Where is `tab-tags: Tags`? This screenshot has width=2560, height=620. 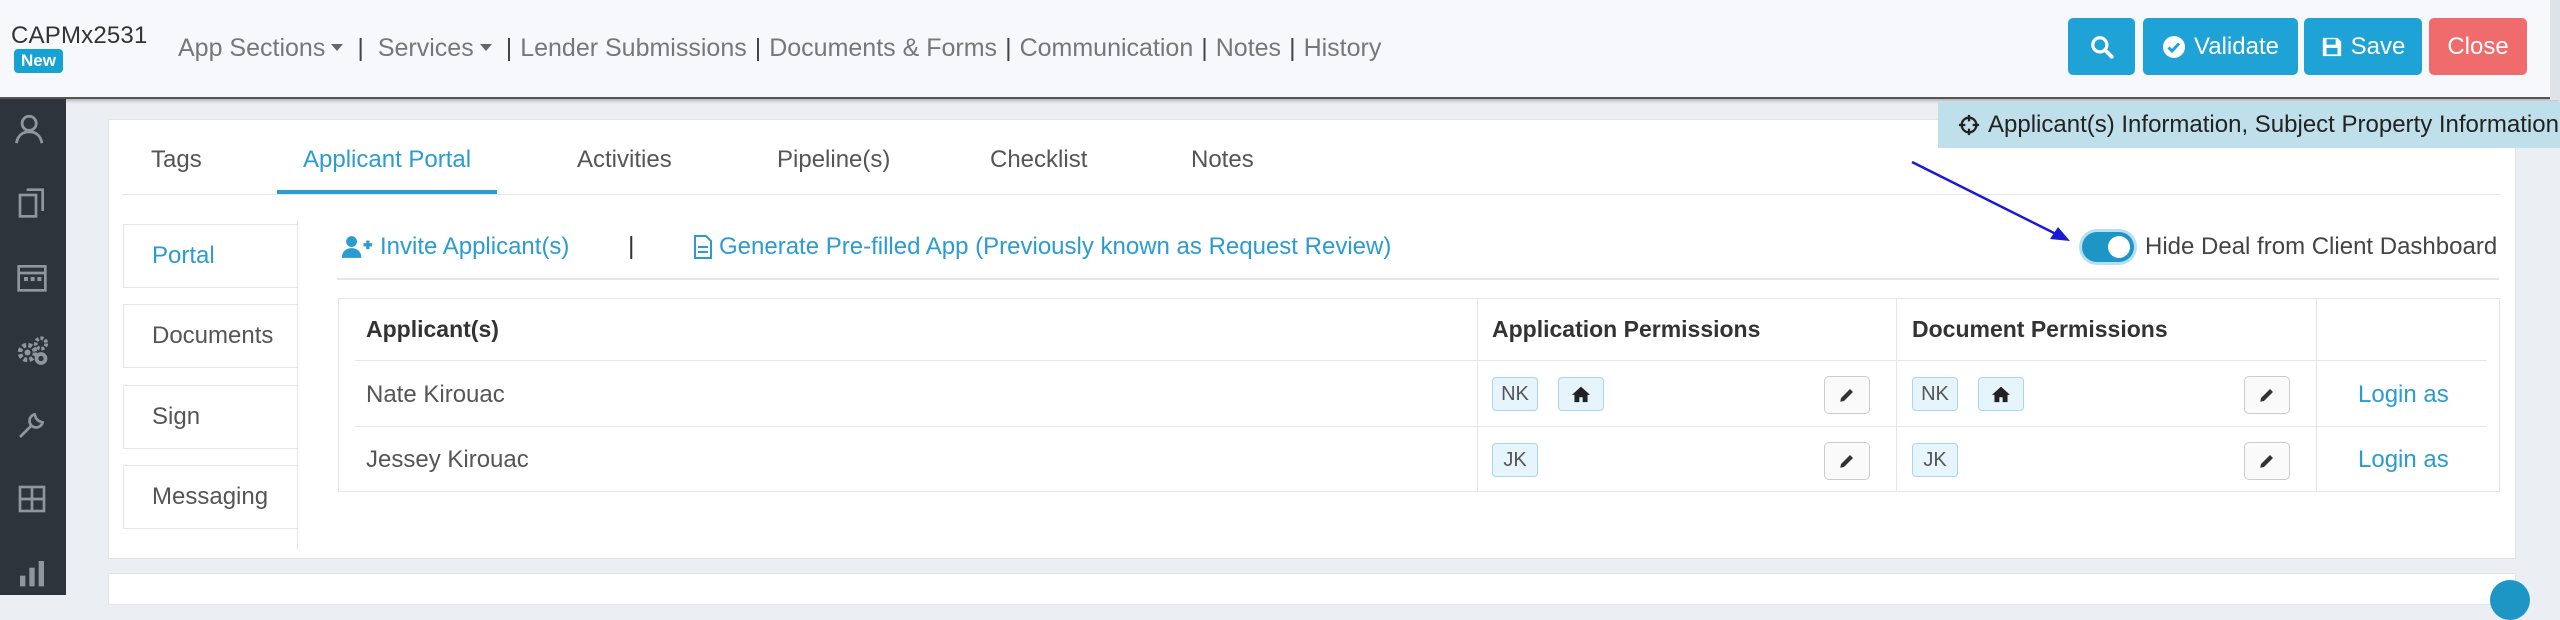
tab-tags: Tags is located at coordinates (176, 160).